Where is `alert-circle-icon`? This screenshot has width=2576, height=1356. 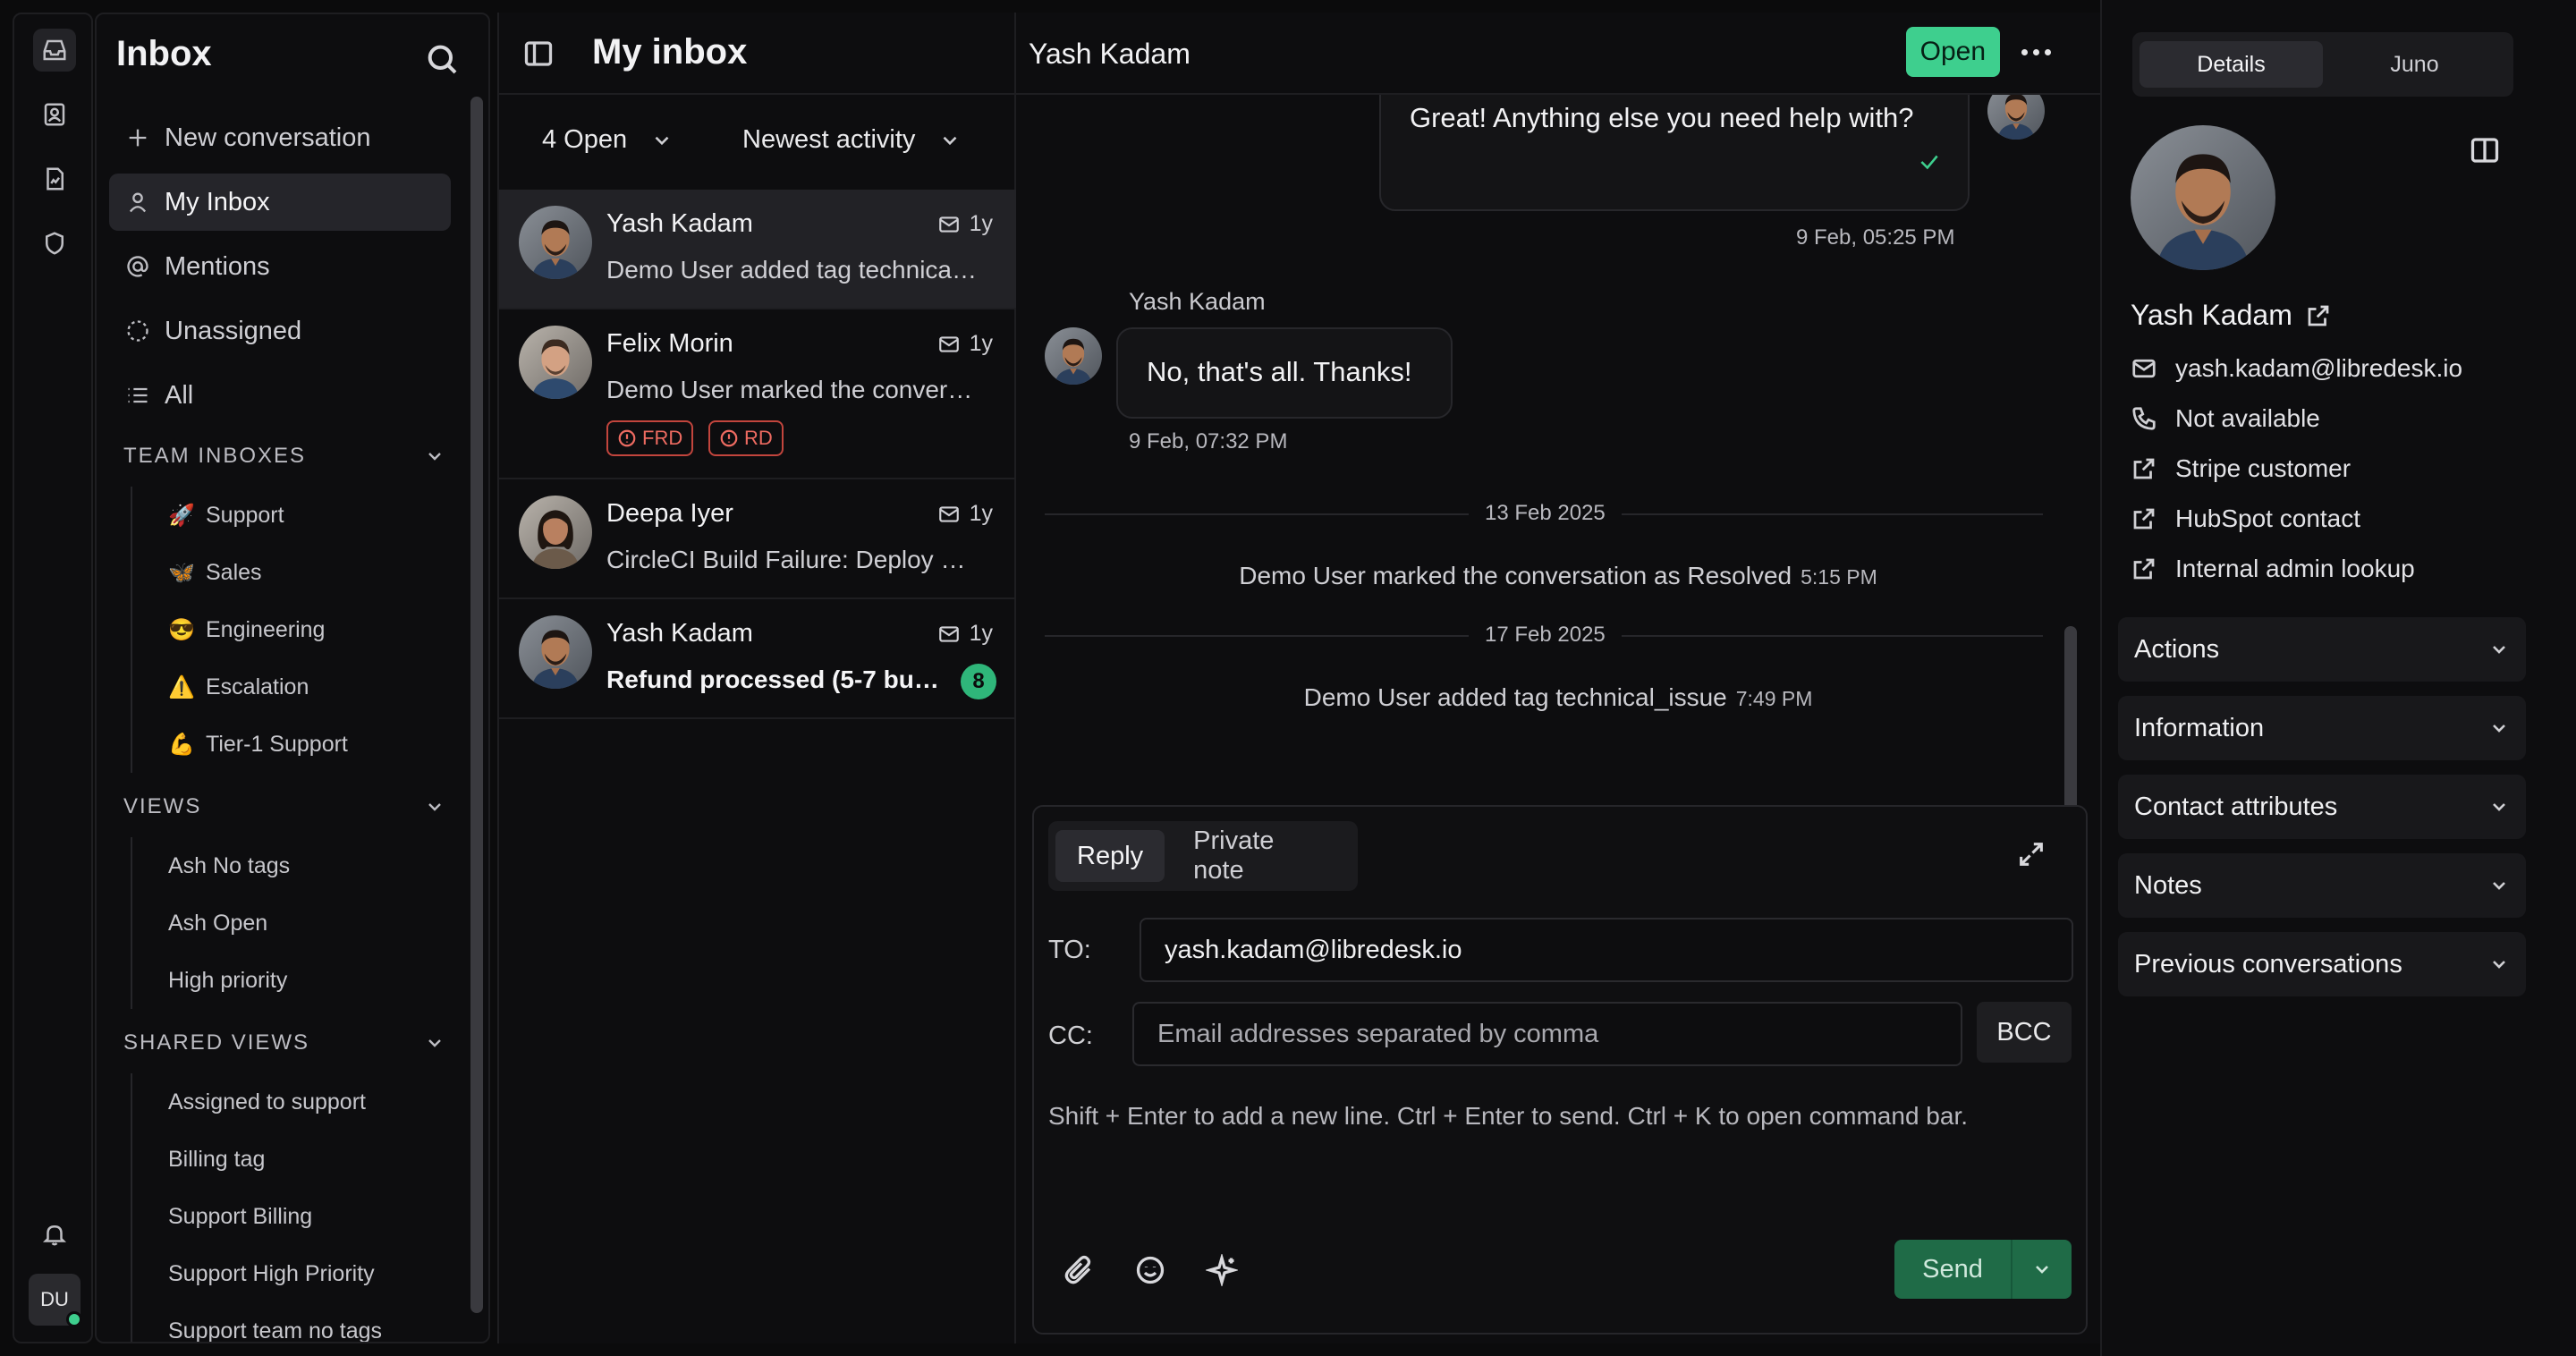 alert-circle-icon is located at coordinates (729, 438).